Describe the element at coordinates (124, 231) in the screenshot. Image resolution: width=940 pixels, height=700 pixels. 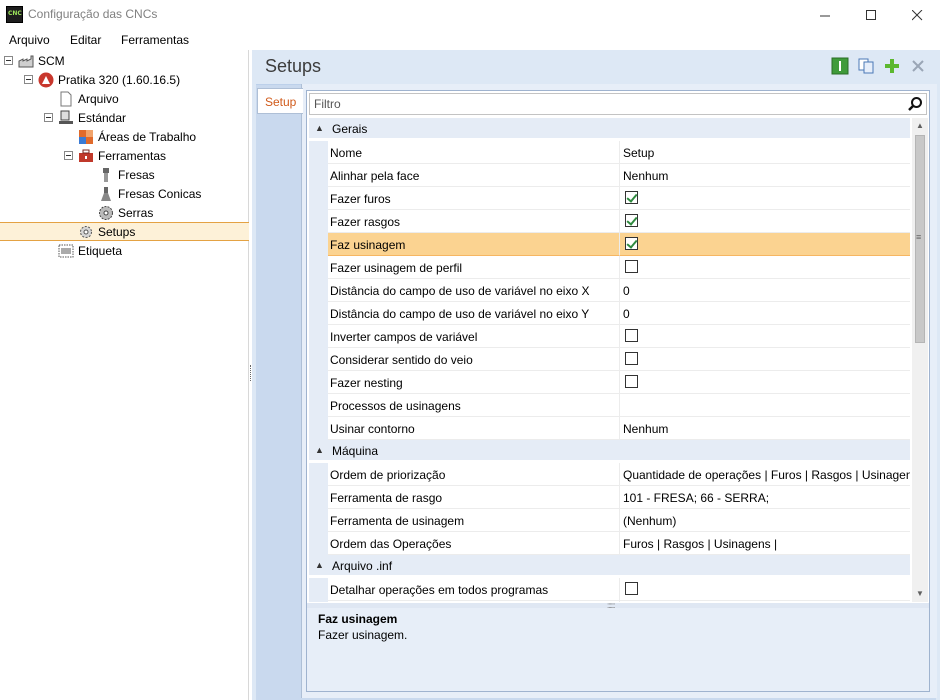
I see `tree-item-setups: Setups` at that location.